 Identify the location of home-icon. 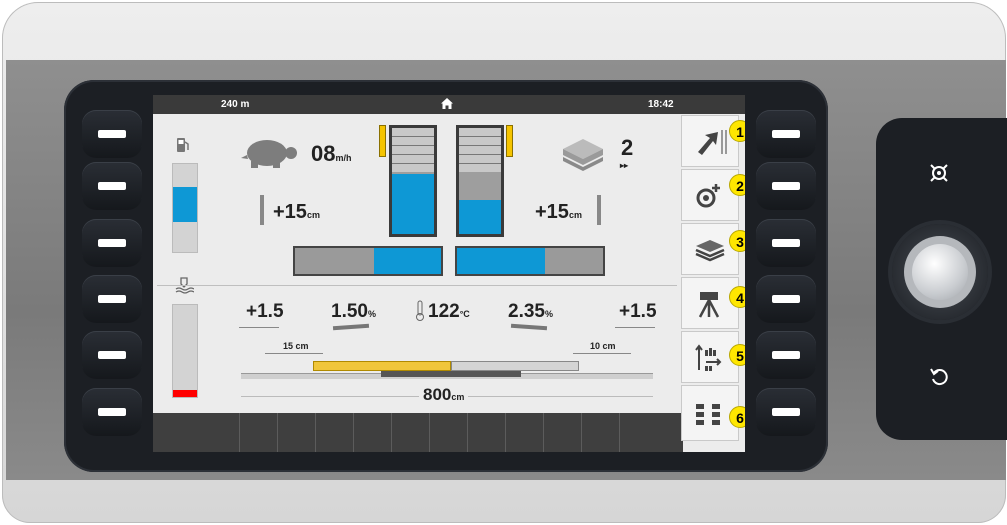
(447, 105).